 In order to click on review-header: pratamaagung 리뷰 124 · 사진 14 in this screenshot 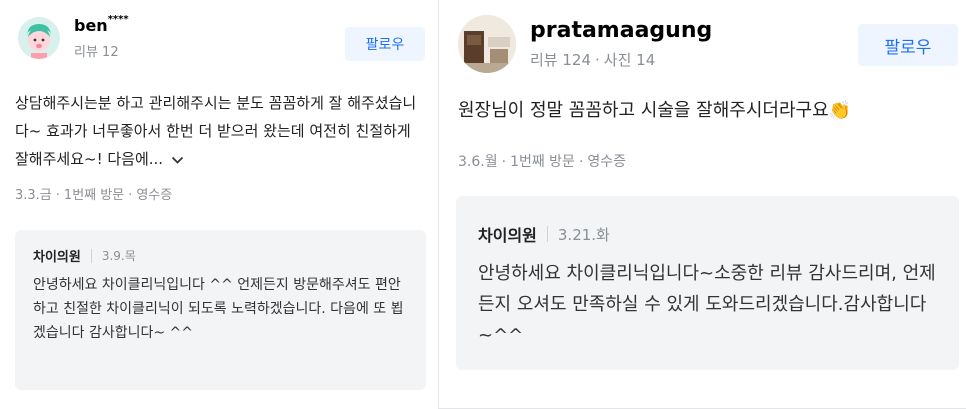, I will do `click(585, 44)`.